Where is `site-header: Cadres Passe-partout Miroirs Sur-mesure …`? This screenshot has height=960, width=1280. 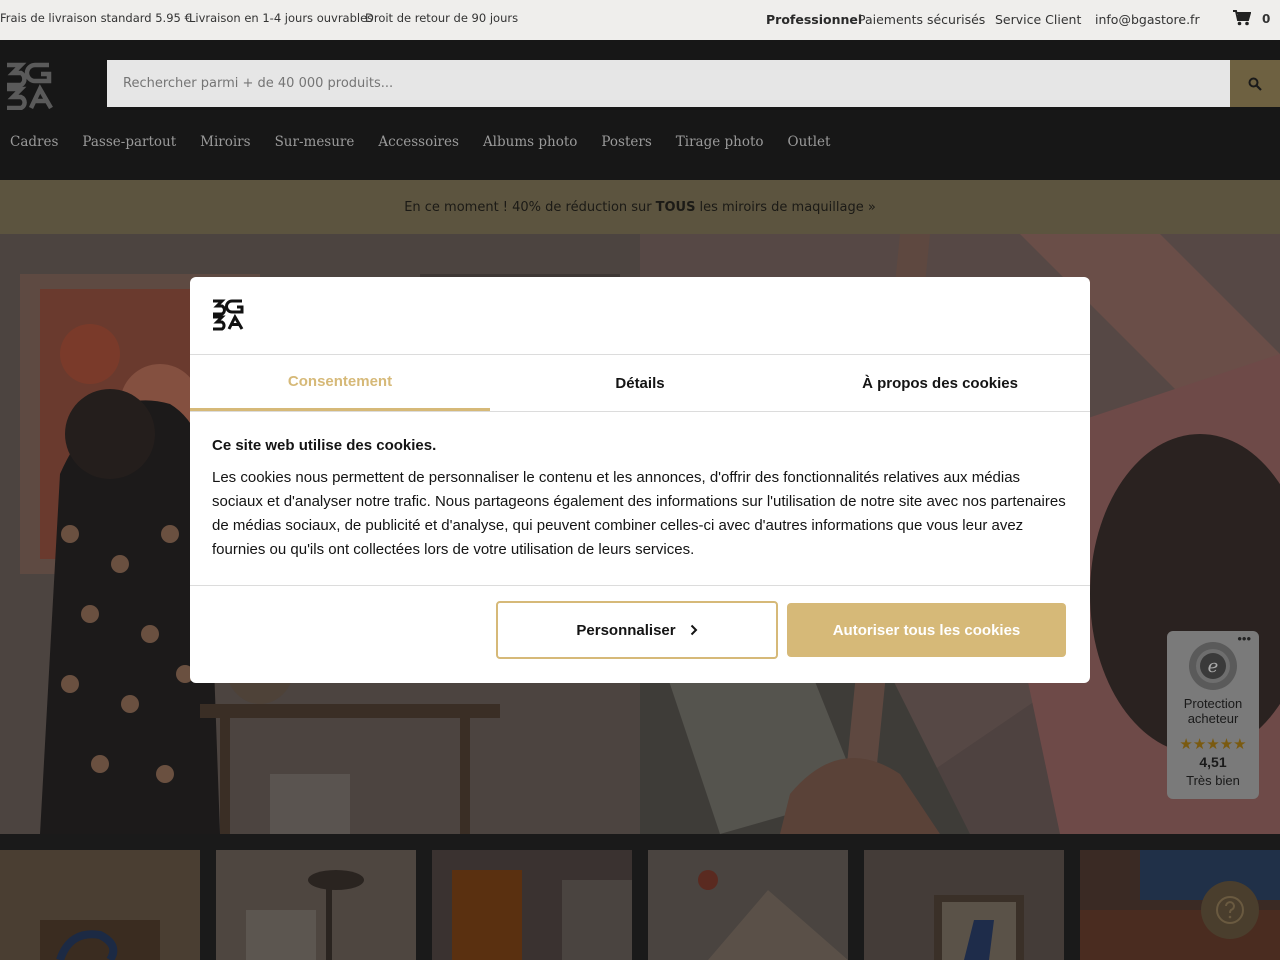 site-header: Cadres Passe-partout Miroirs Sur-mesure … is located at coordinates (640, 110).